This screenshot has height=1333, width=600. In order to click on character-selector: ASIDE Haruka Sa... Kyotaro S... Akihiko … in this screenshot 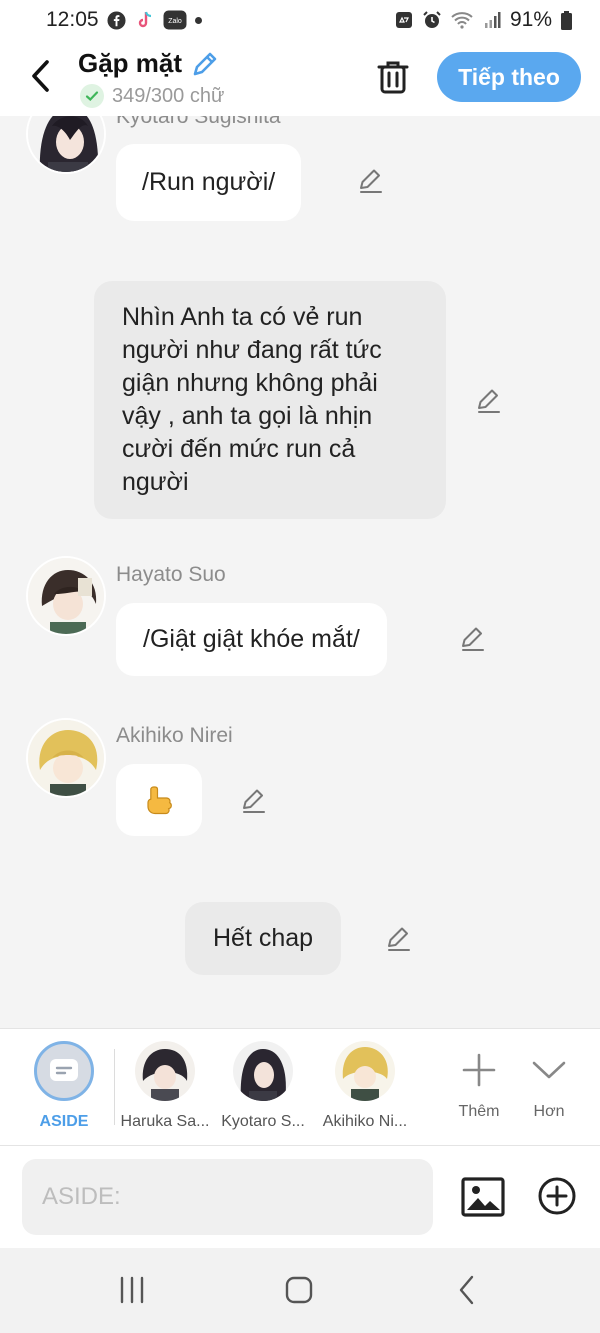, I will do `click(300, 1087)`.